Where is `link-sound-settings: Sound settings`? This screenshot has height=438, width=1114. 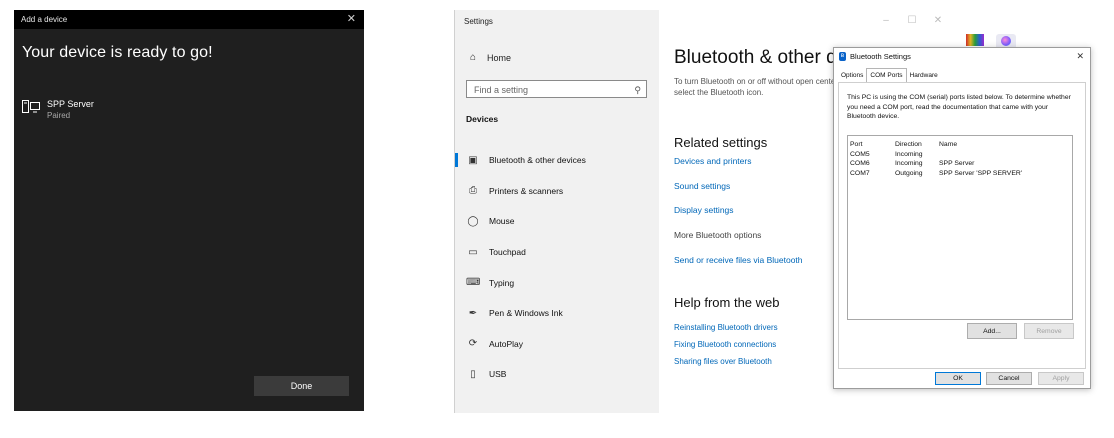
link-sound-settings: Sound settings is located at coordinates (702, 186).